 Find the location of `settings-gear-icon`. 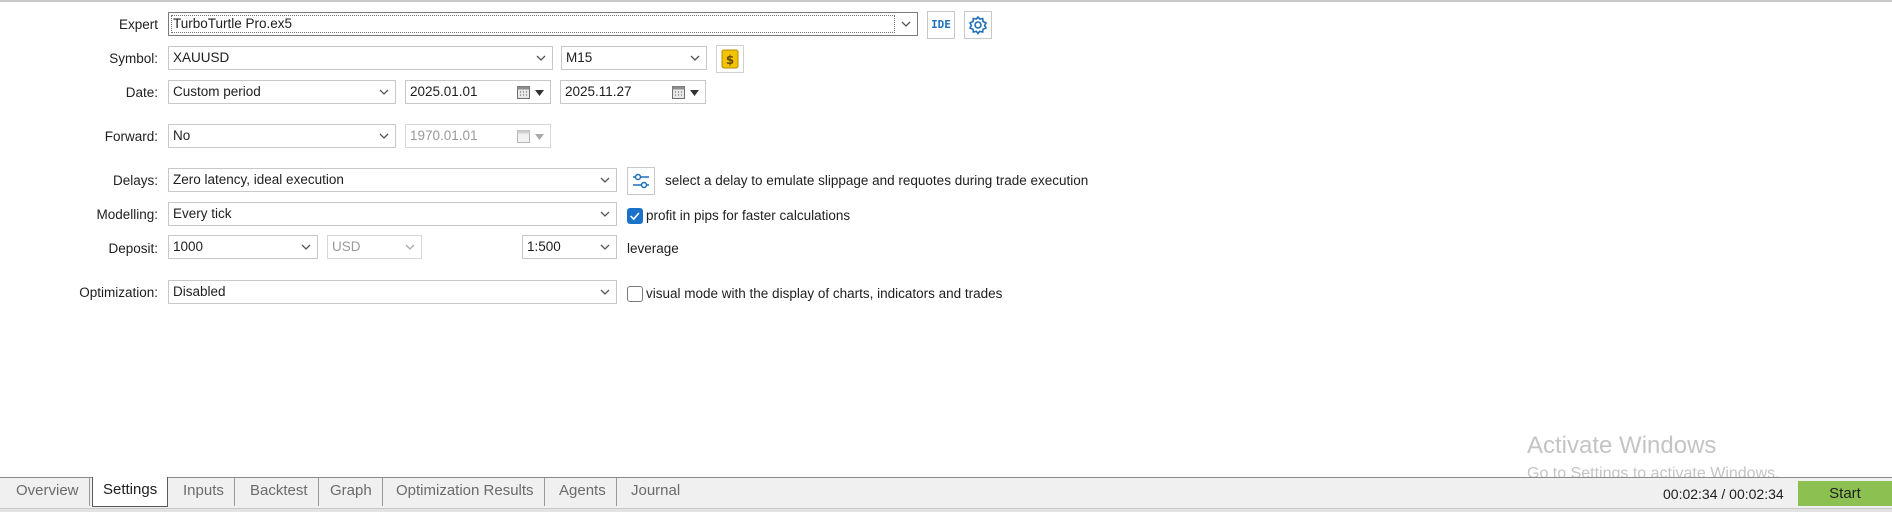

settings-gear-icon is located at coordinates (978, 25).